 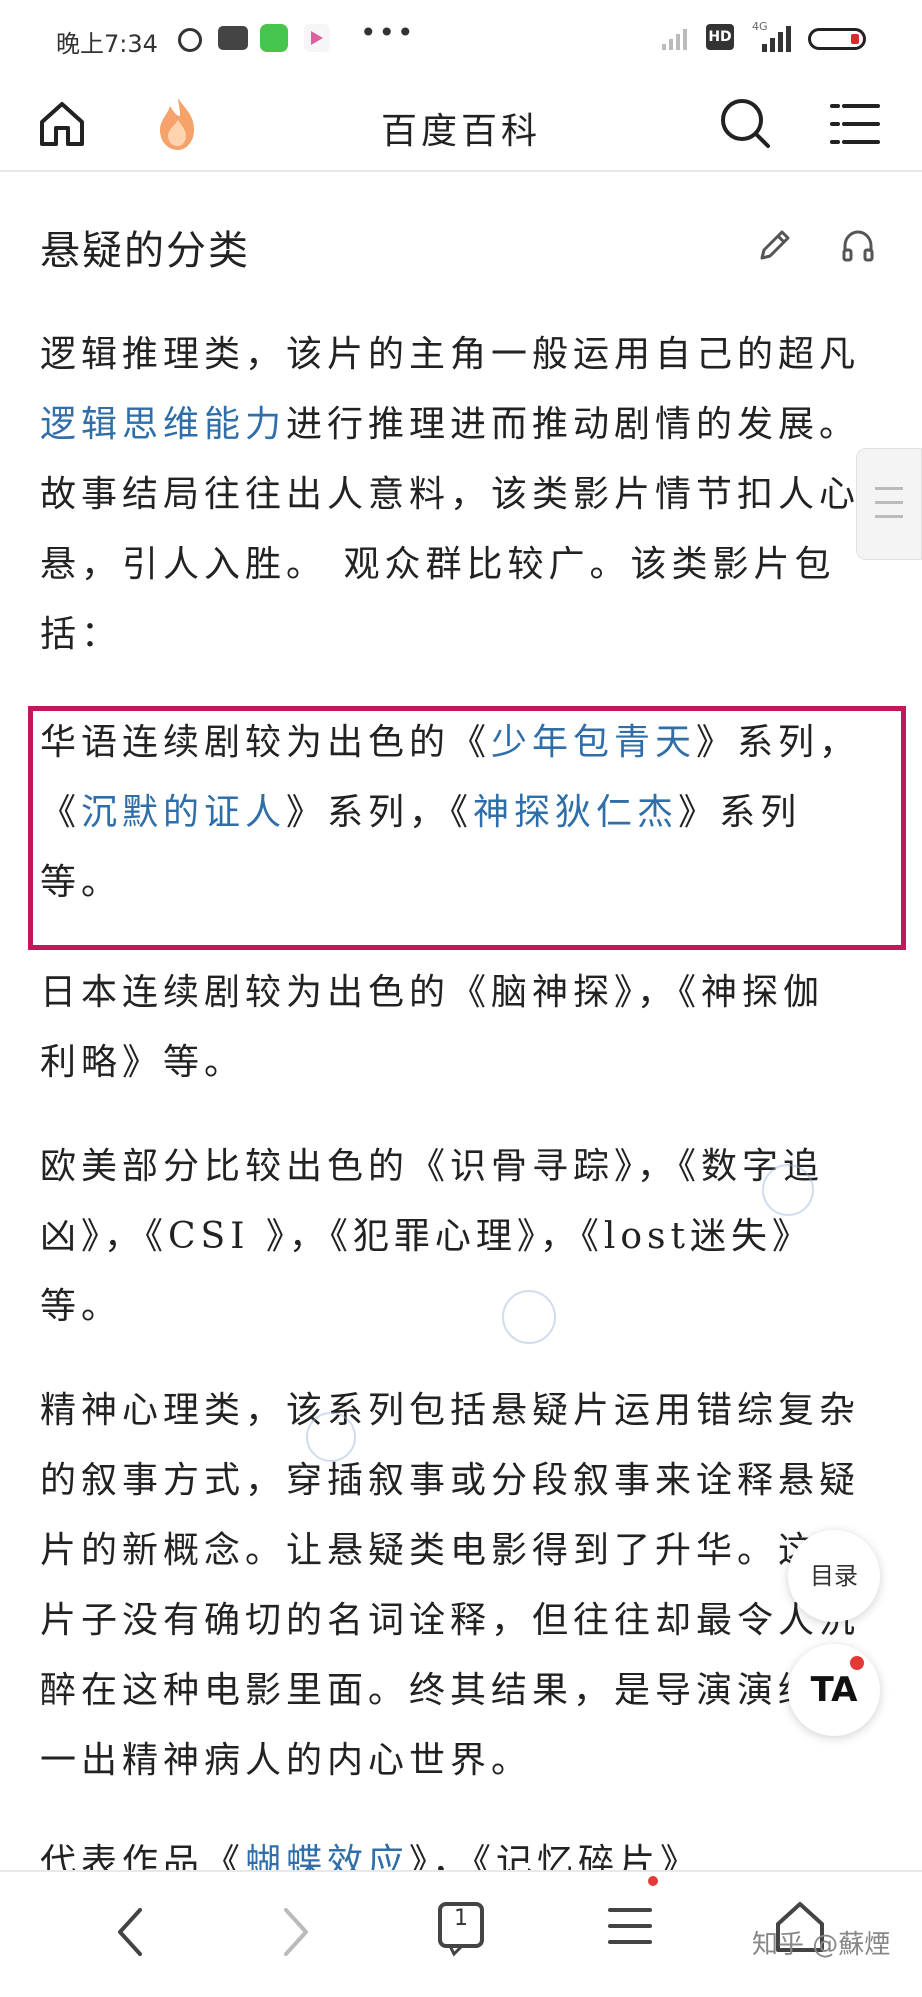 I want to click on link-shaonian-baoqingtian: 少年包青天, so click(x=593, y=742).